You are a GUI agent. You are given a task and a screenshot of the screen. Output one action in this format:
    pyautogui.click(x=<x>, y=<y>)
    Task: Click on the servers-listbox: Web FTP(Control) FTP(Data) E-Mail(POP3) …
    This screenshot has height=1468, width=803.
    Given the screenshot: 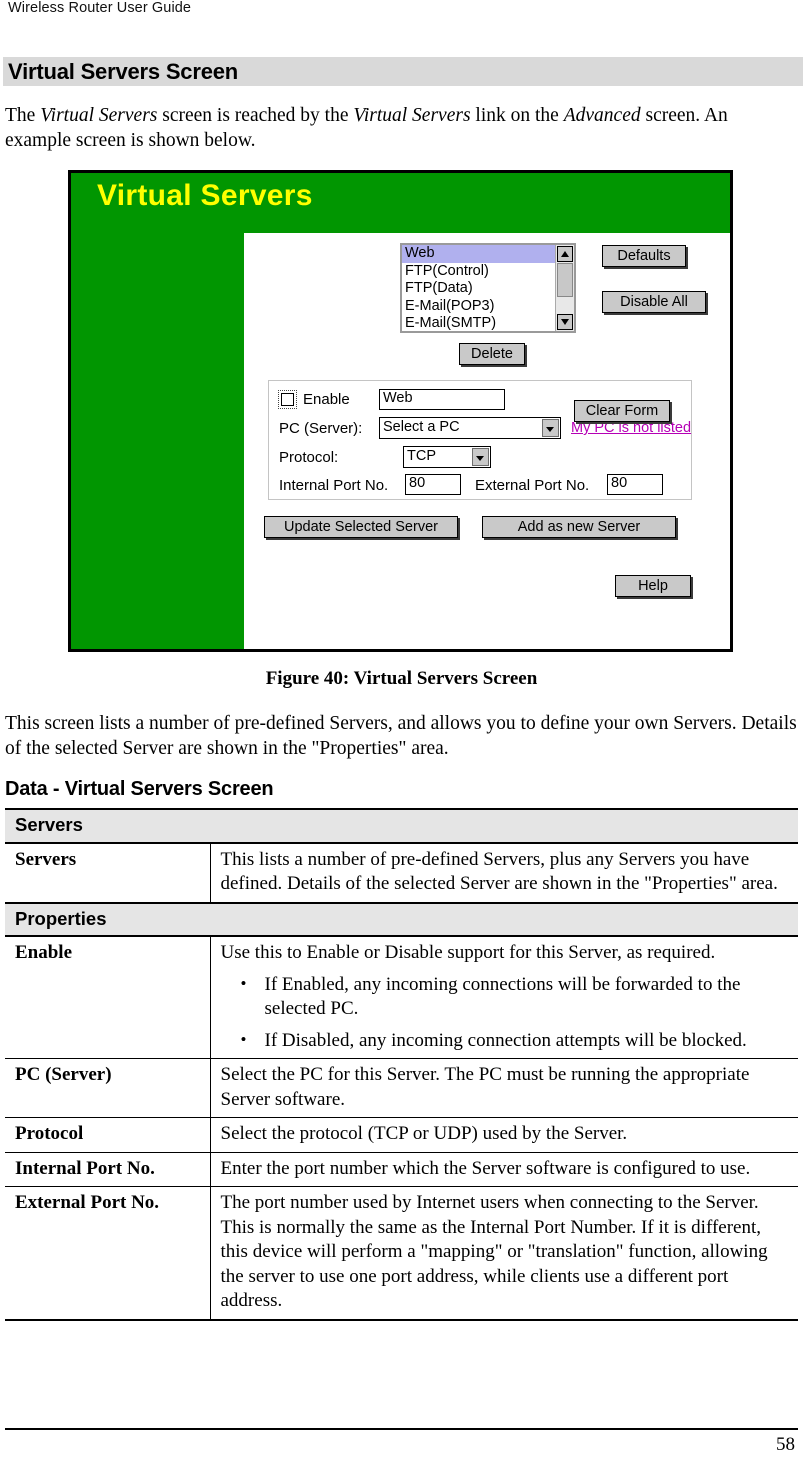 What is the action you would take?
    pyautogui.click(x=488, y=288)
    